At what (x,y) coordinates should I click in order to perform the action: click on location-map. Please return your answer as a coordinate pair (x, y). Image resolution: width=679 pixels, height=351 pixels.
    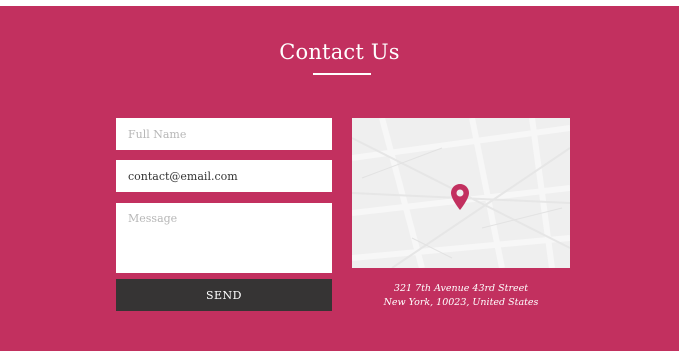
    Looking at the image, I should click on (461, 193).